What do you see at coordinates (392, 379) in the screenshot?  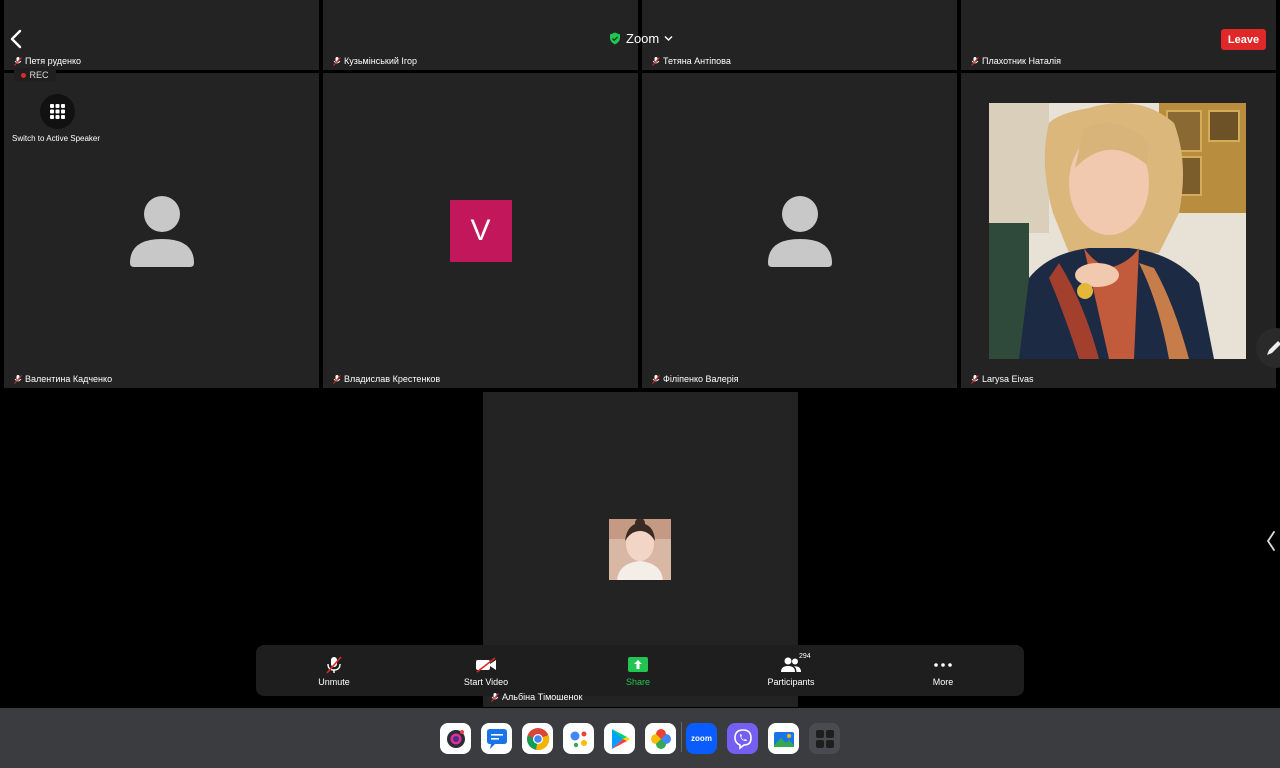 I see `participant-name-text: Владислав Крестенков` at bounding box center [392, 379].